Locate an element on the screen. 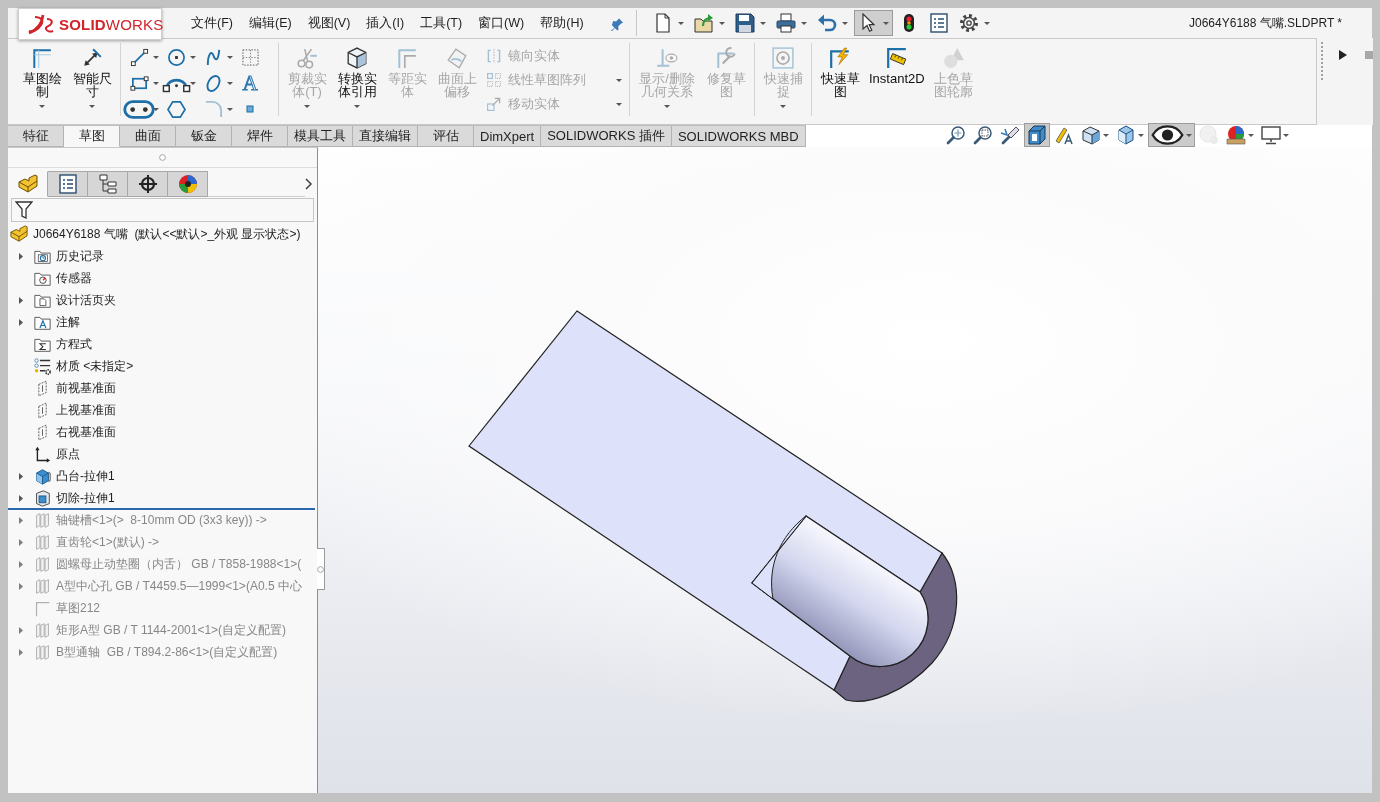 The height and width of the screenshot is (802, 1380). select-tool-button is located at coordinates (873, 23).